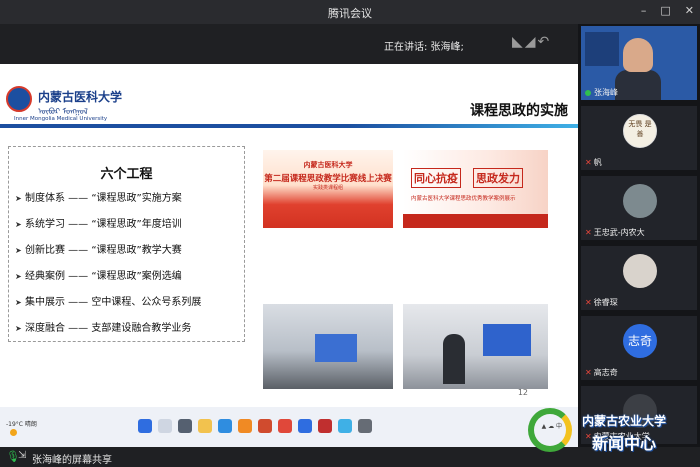 This screenshot has width=700, height=467. Describe the element at coordinates (522, 392) in the screenshot. I see `page-number: 12` at that location.